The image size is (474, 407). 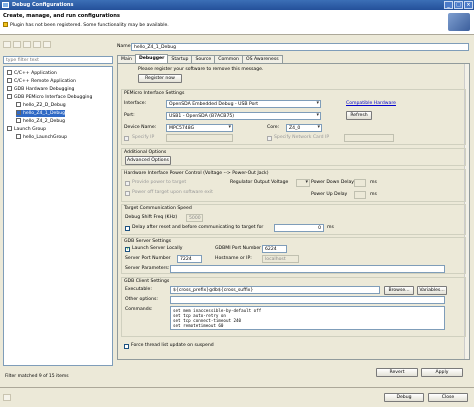 What do you see at coordinates (135, 103) in the screenshot?
I see `interface-label: Interface:` at bounding box center [135, 103].